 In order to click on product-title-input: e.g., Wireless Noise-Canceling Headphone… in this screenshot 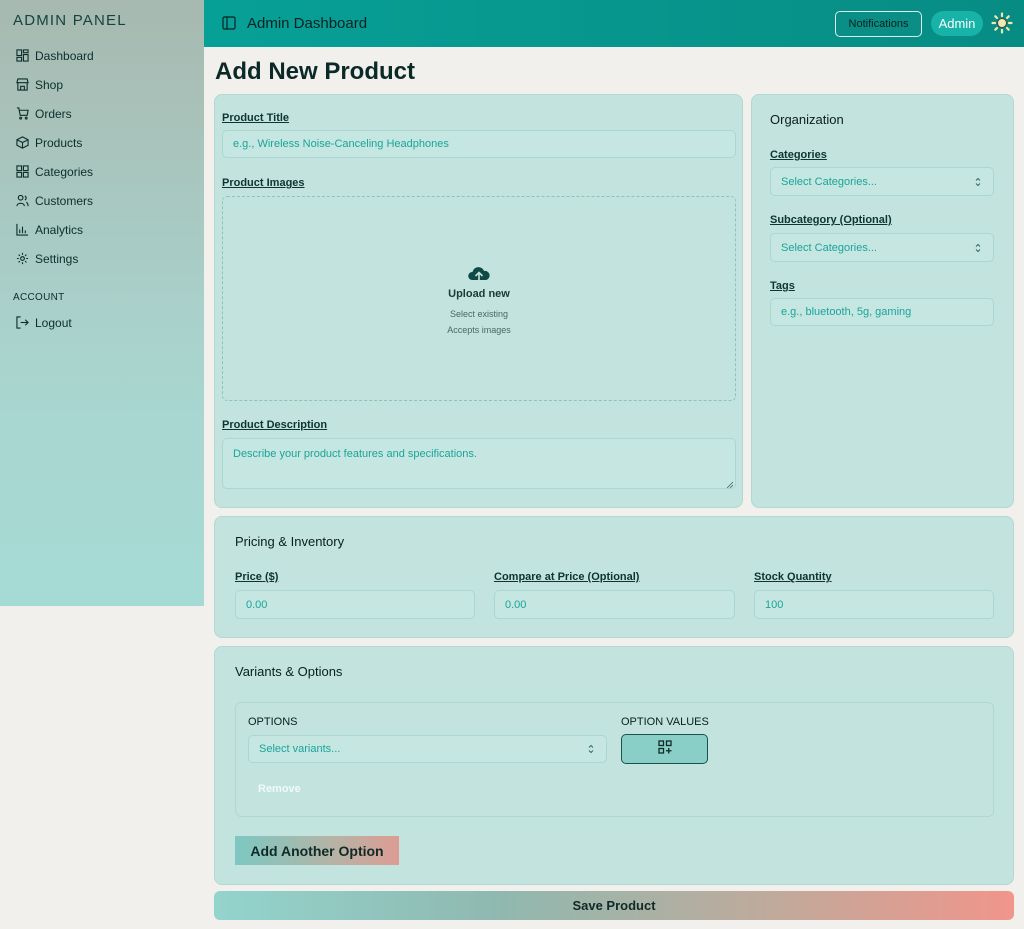, I will do `click(479, 144)`.